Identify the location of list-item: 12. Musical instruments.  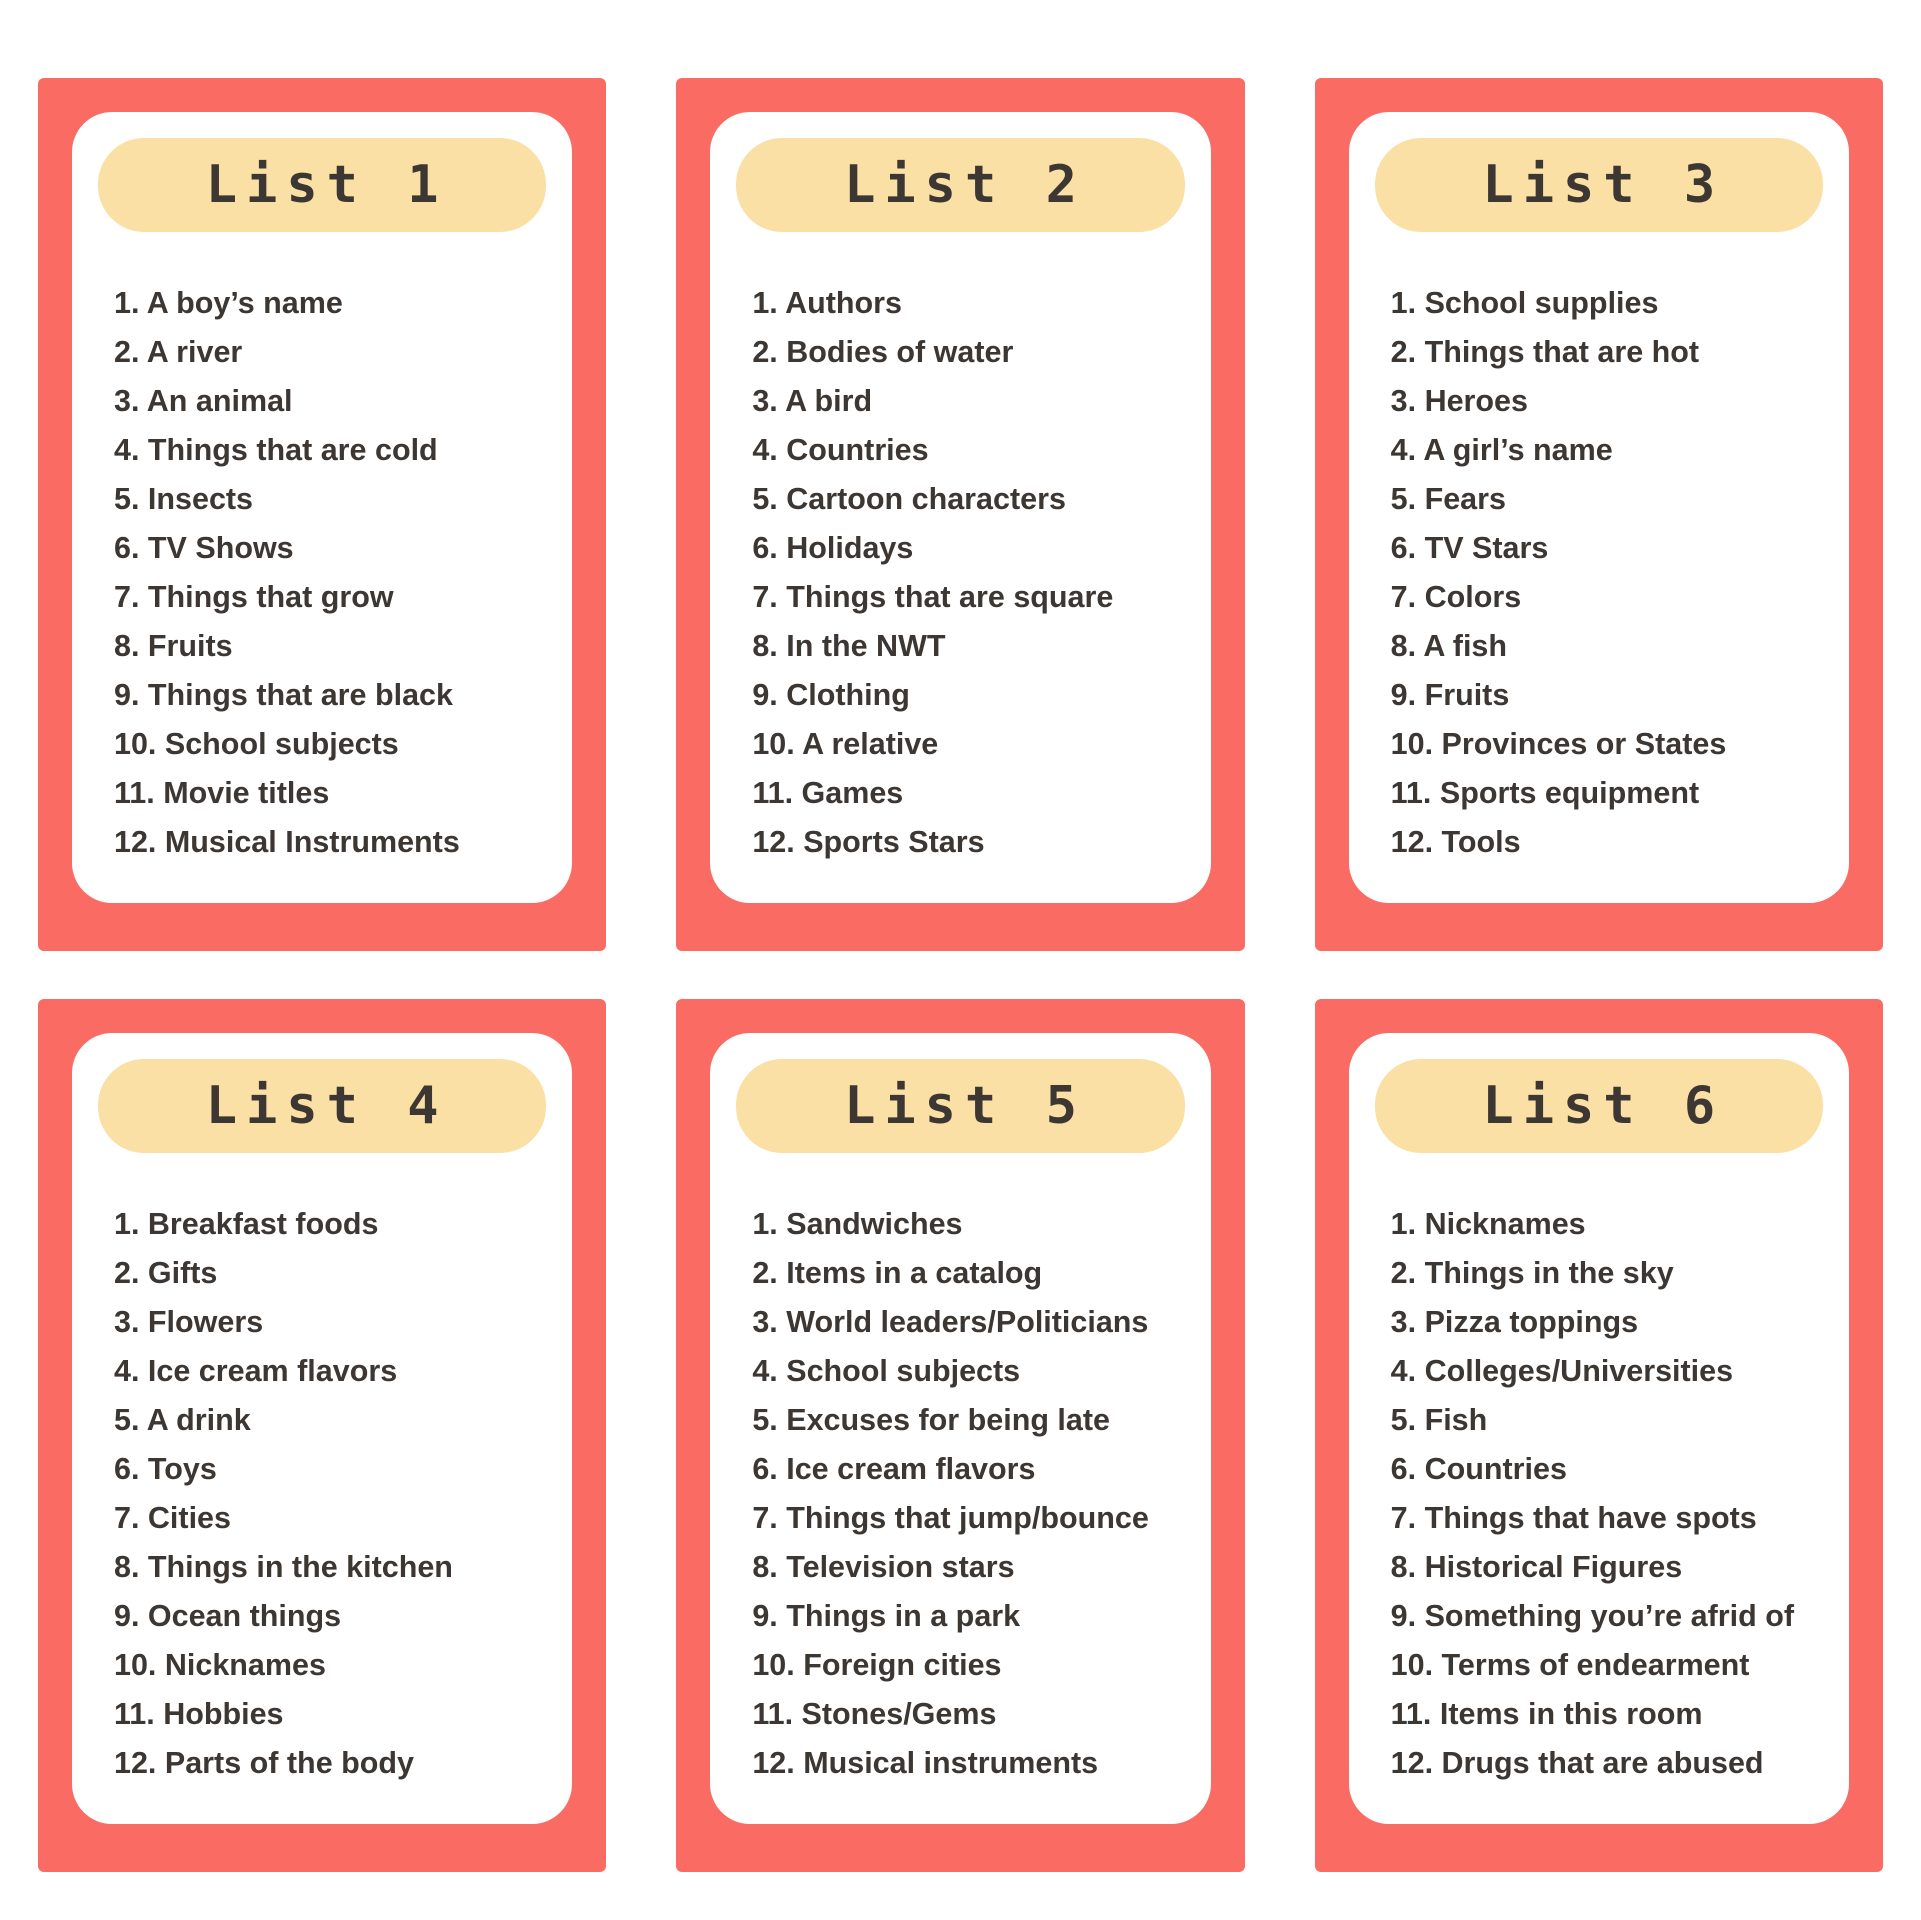
(925, 1763).